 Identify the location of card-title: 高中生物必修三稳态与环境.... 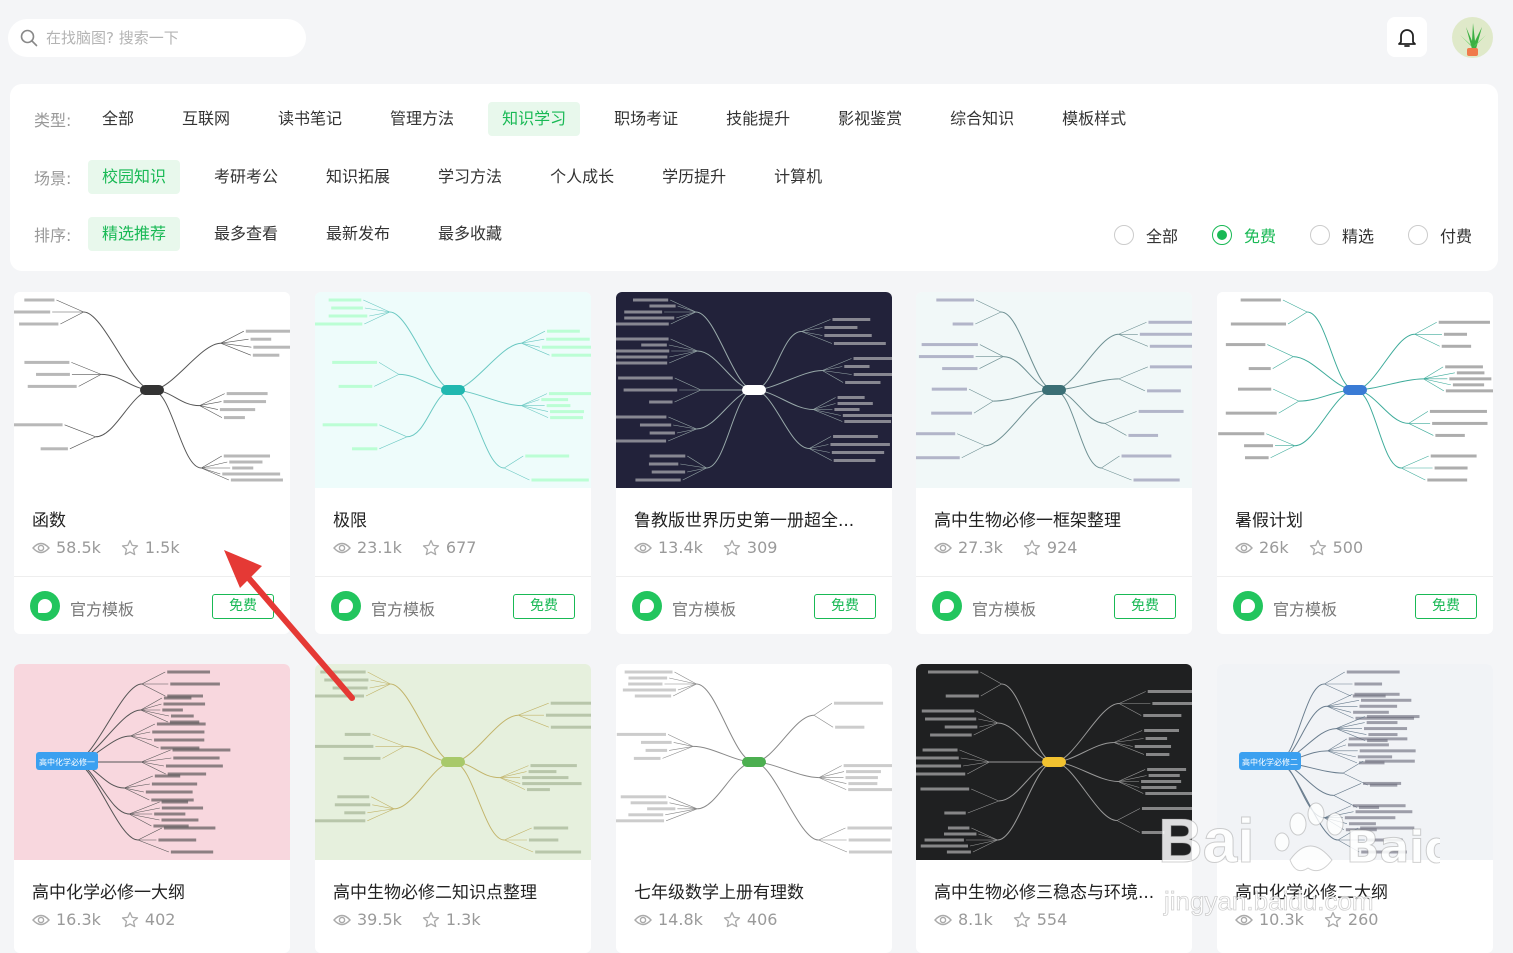
(1054, 890).